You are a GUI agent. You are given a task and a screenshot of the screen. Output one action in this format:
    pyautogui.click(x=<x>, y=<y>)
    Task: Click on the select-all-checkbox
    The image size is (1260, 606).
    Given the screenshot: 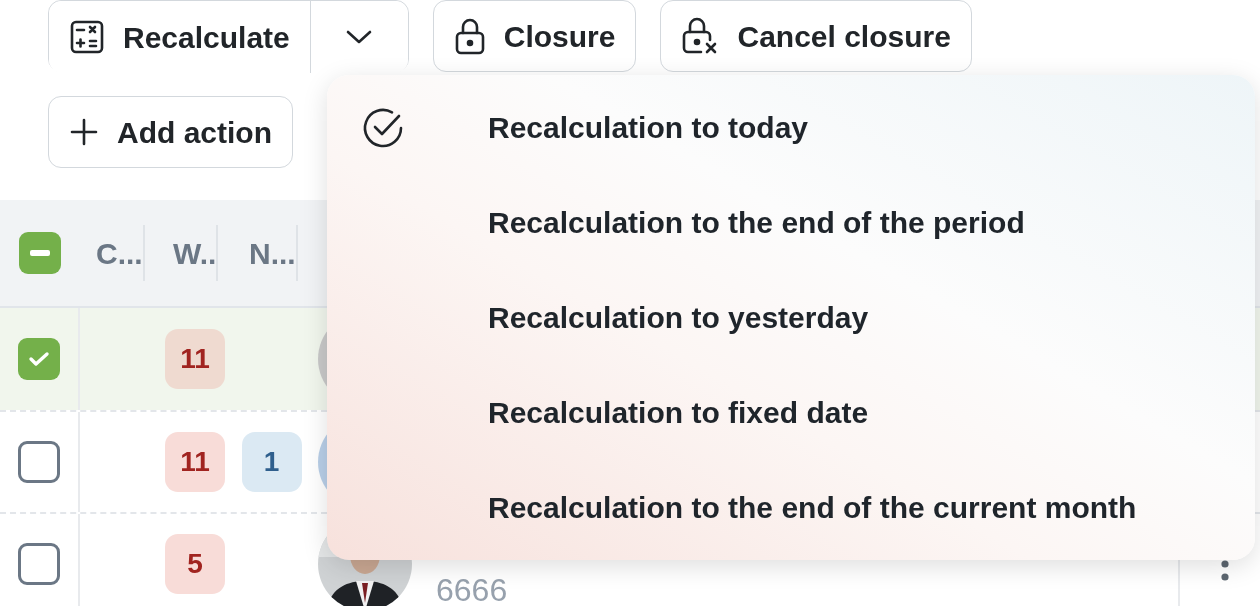 What is the action you would take?
    pyautogui.click(x=40, y=253)
    